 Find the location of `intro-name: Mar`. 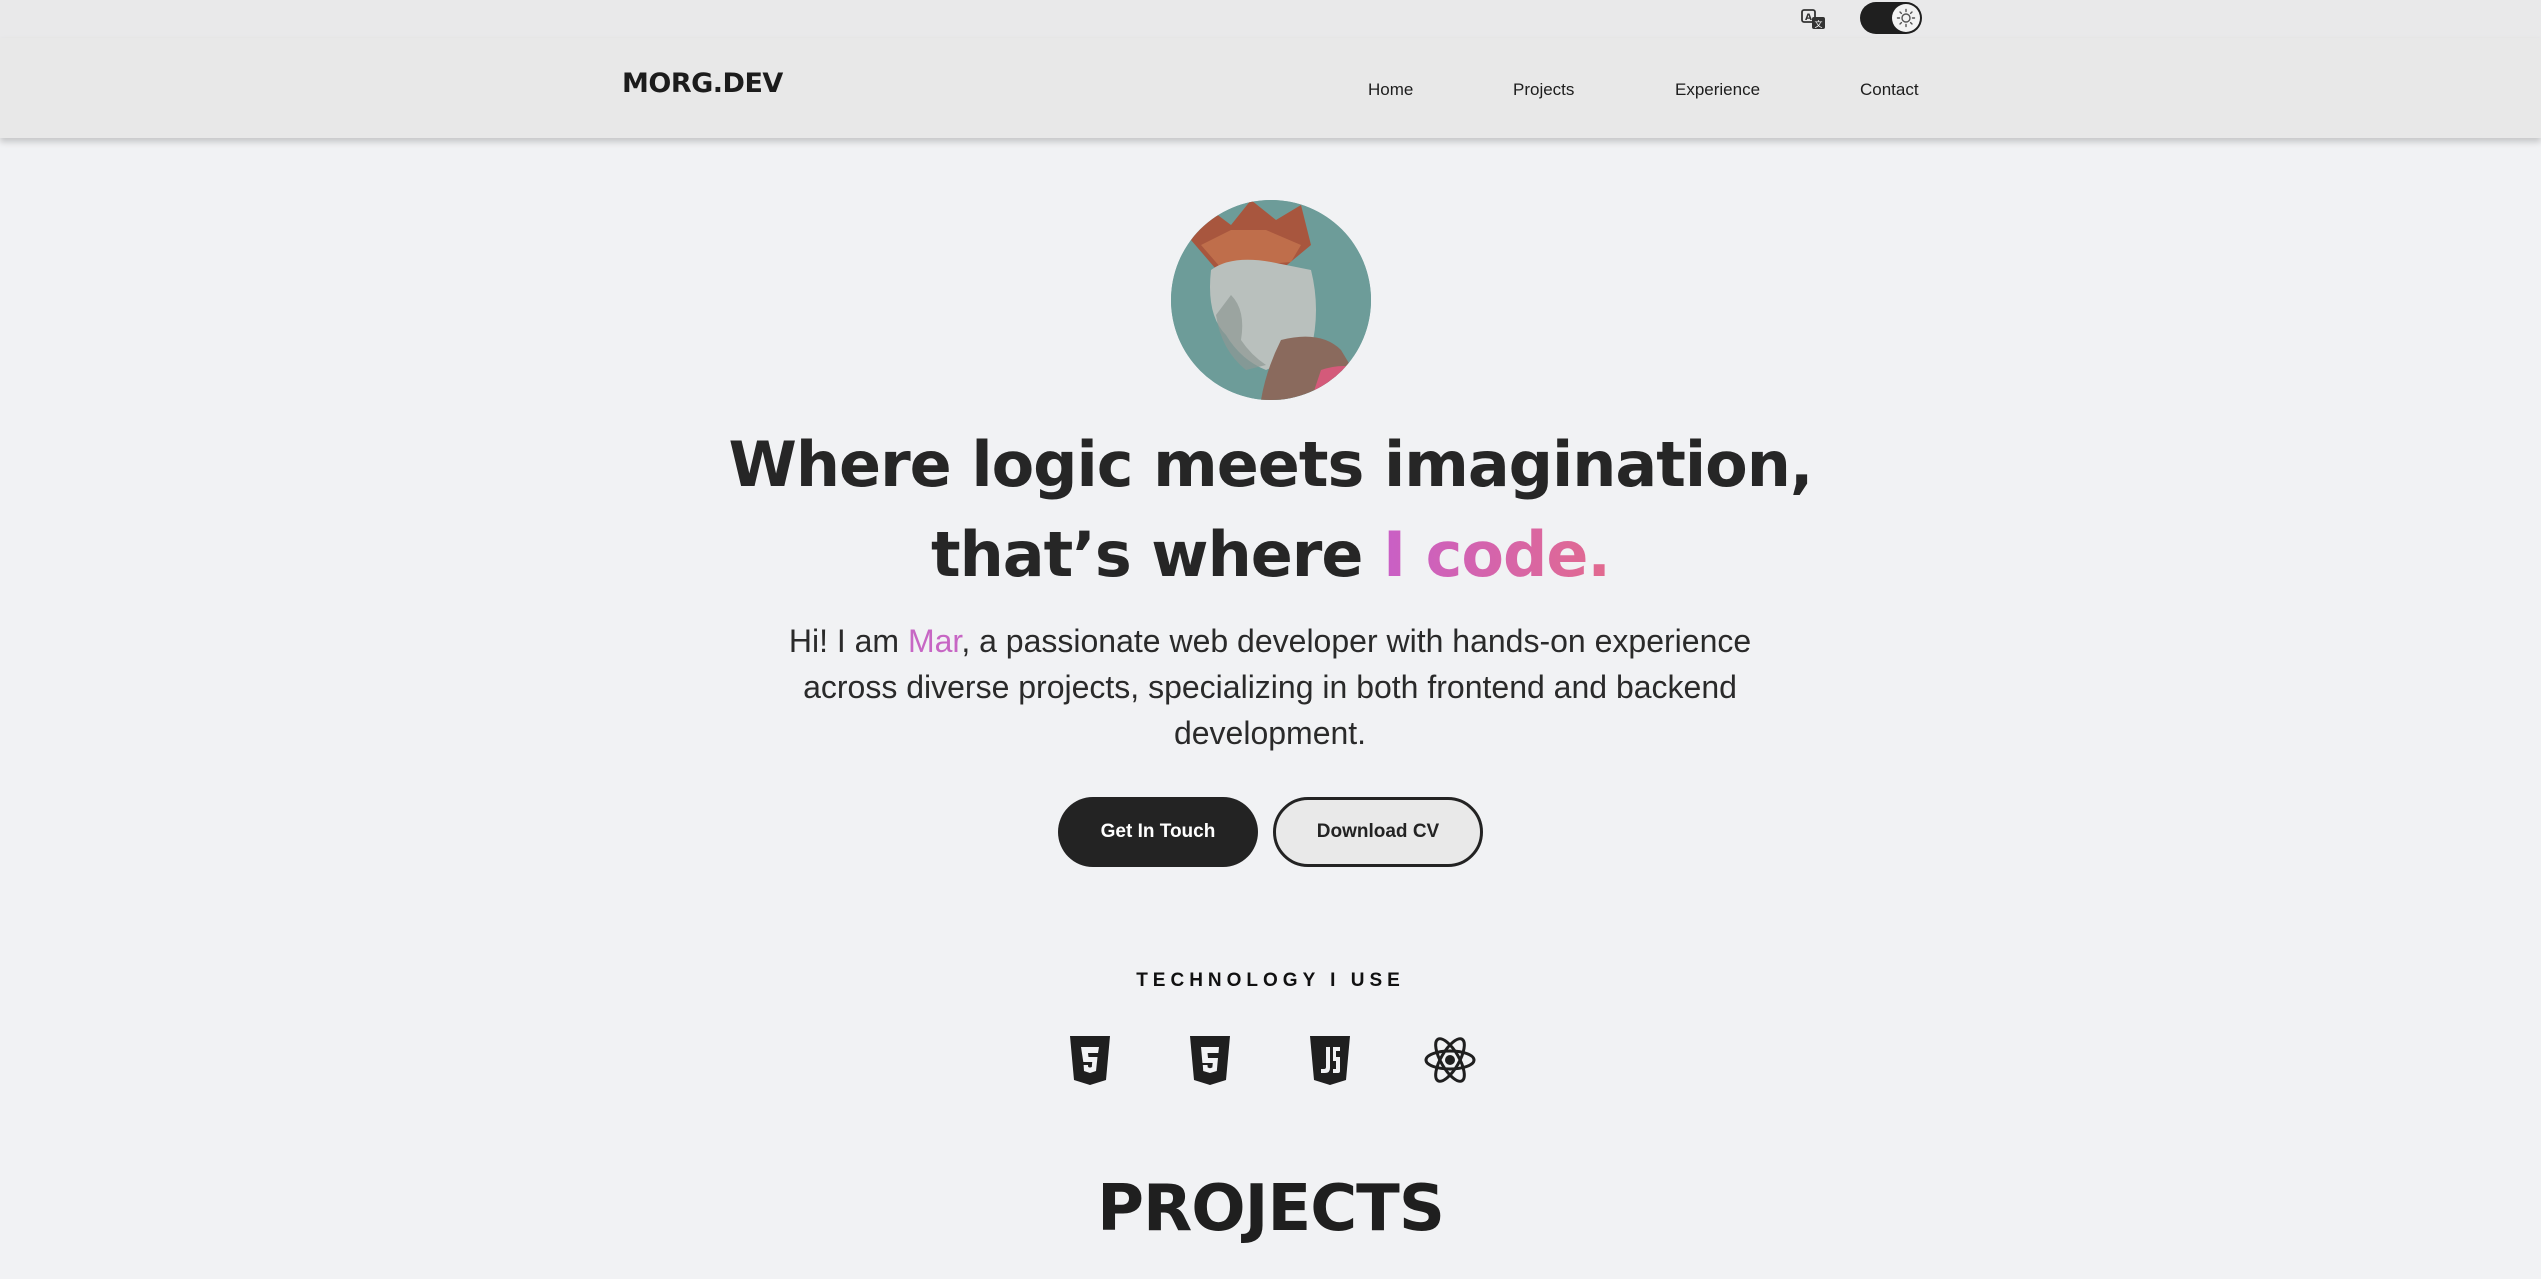

intro-name: Mar is located at coordinates (934, 641).